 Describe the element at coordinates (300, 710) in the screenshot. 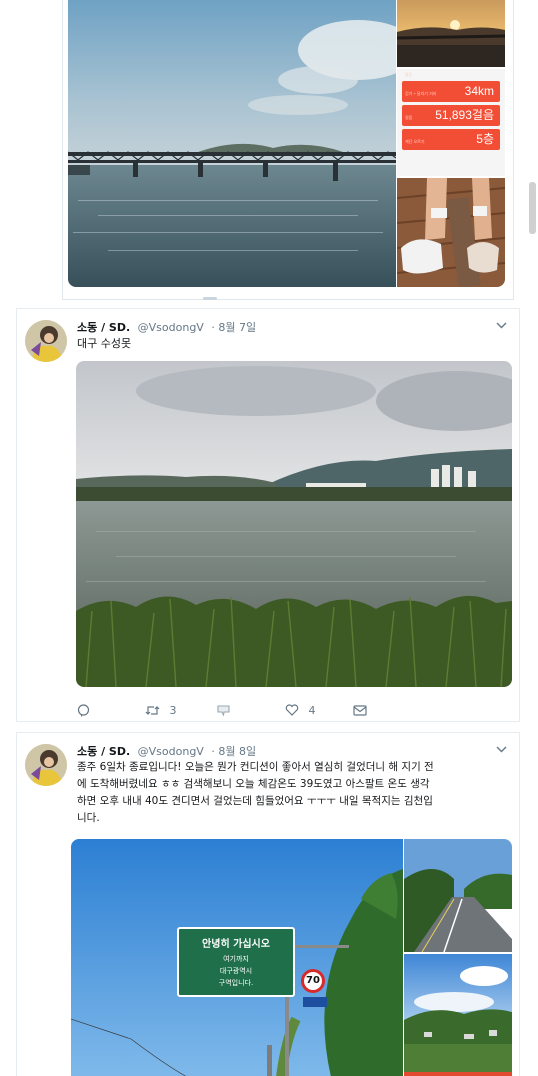

I see `like-button: 4` at that location.